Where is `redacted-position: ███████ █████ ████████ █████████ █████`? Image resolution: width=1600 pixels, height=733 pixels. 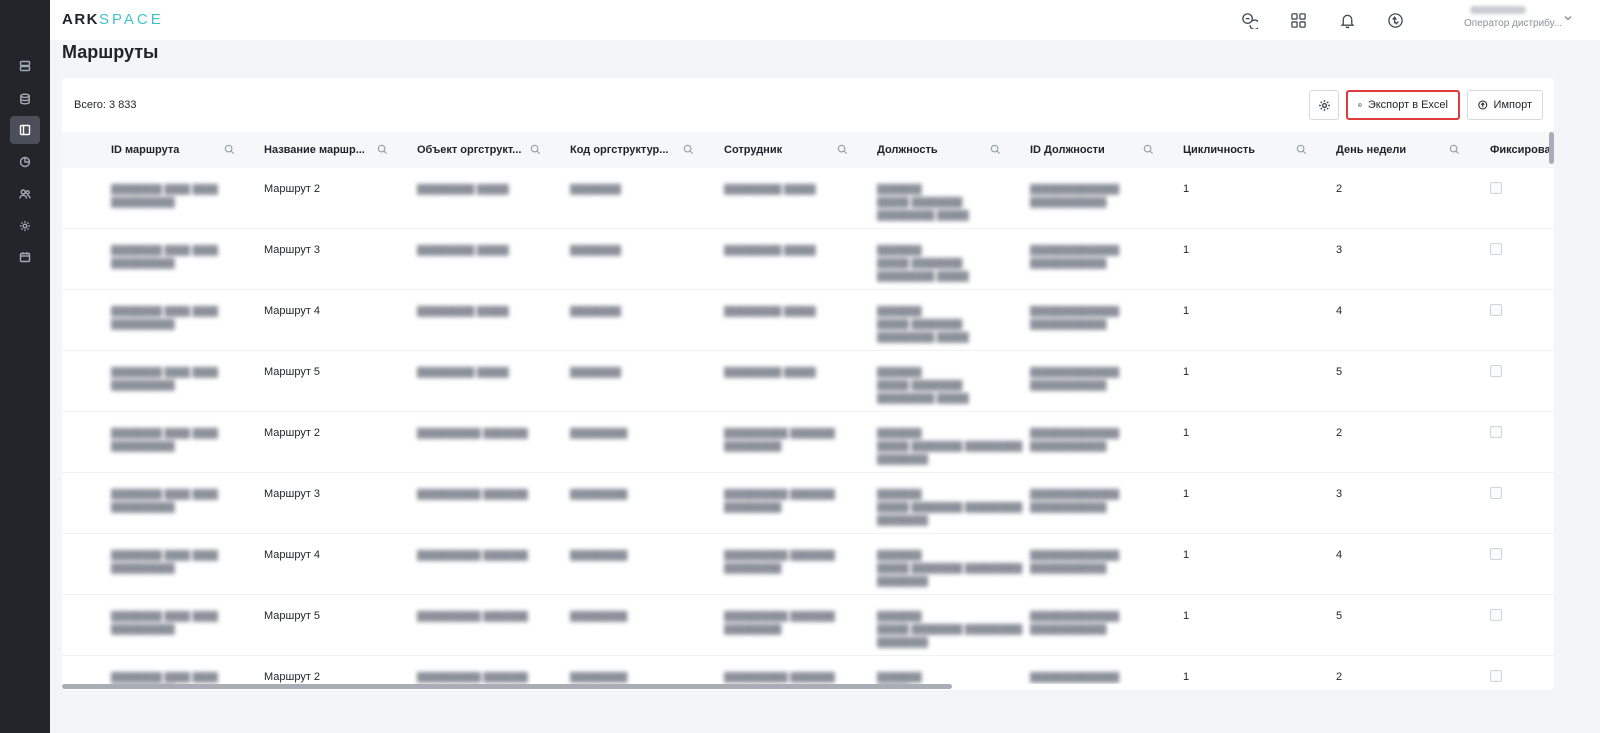
redacted-position: ███████ █████ ████████ █████████ █████ is located at coordinates (923, 202).